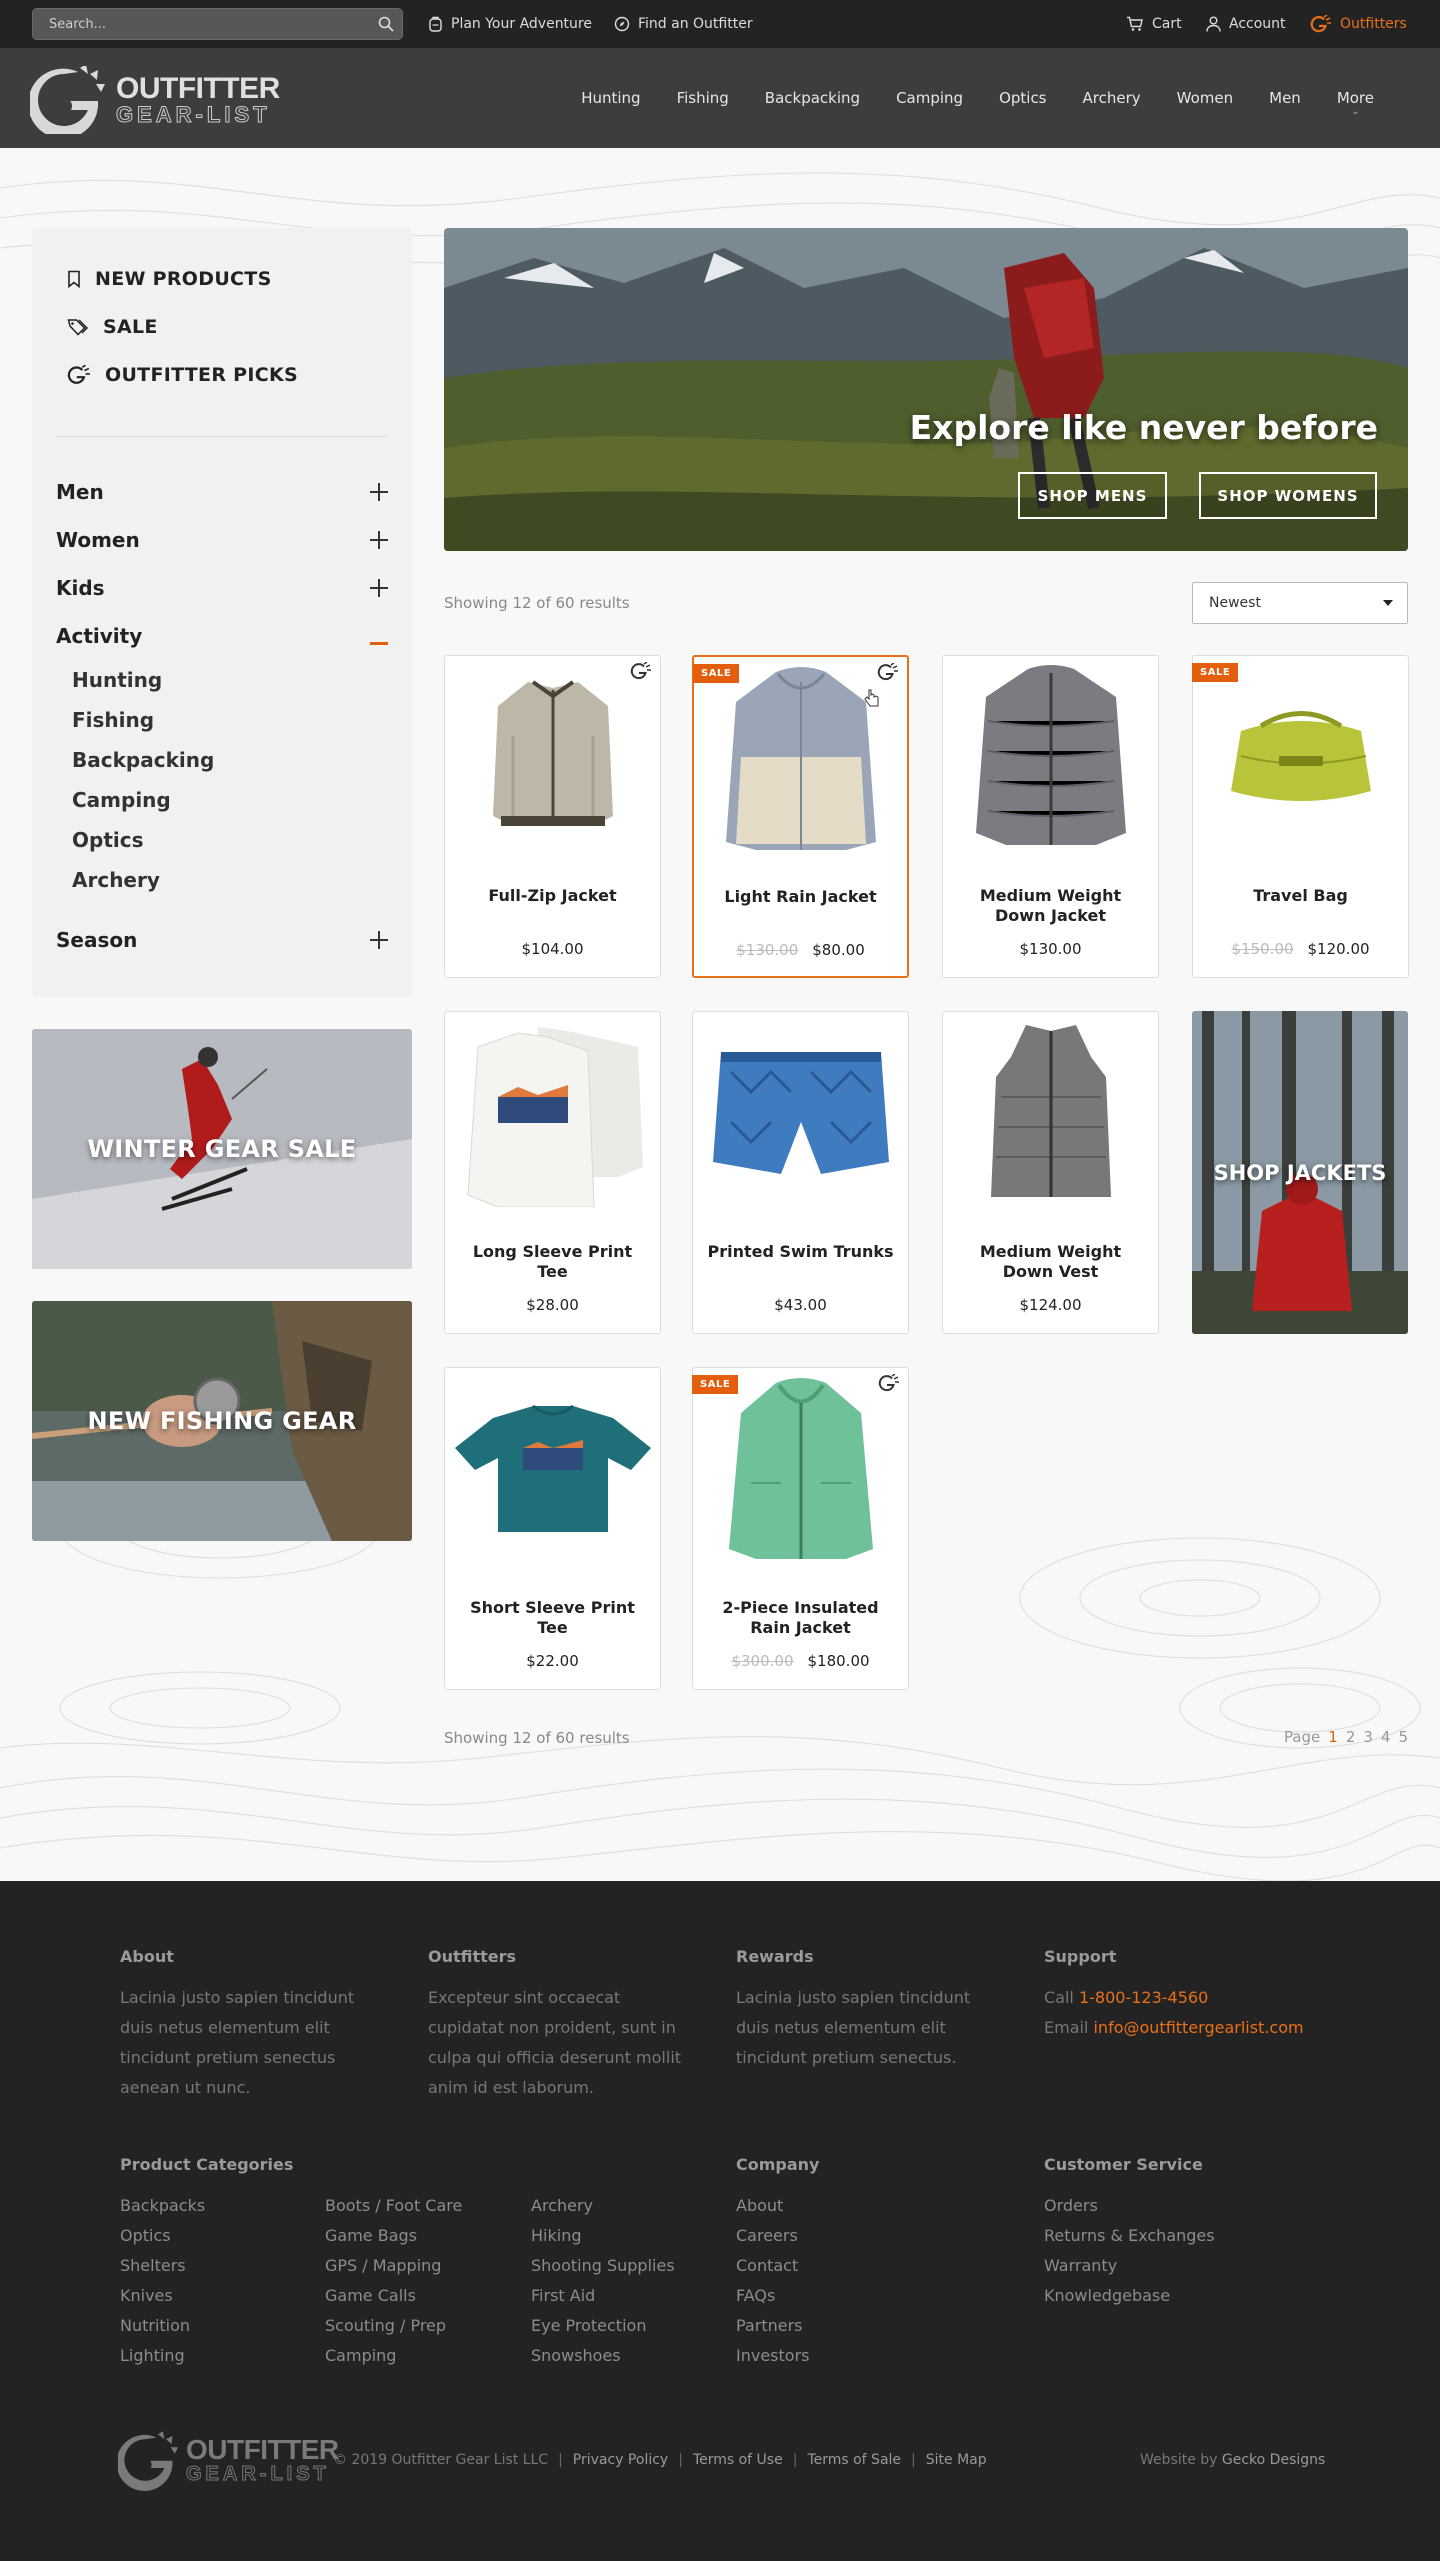 This screenshot has width=1440, height=2561. What do you see at coordinates (1320, 24) in the screenshot?
I see `outfitter-logo-icon` at bounding box center [1320, 24].